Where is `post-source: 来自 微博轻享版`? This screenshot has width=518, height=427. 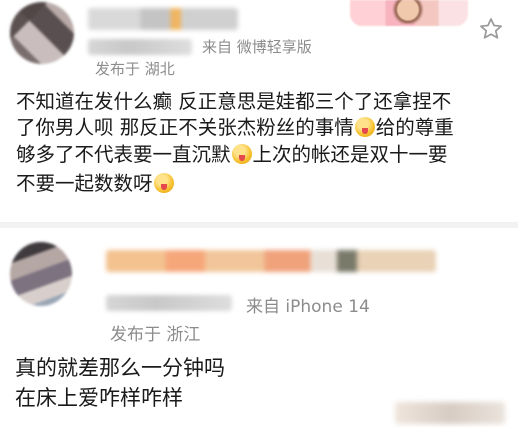
post-source: 来自 微博轻享版 is located at coordinates (257, 47).